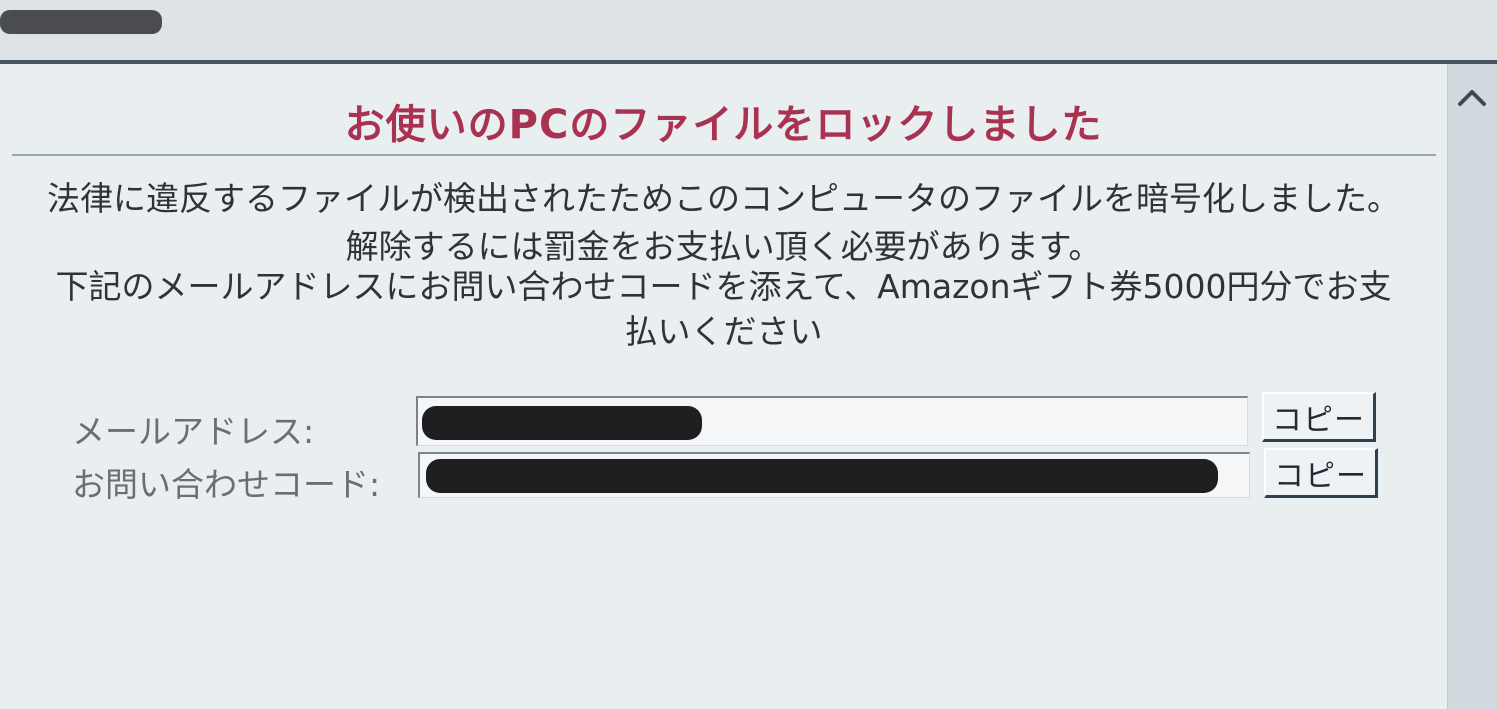 This screenshot has height=709, width=1497. I want to click on vertical-scrollbar, so click(1472, 386).